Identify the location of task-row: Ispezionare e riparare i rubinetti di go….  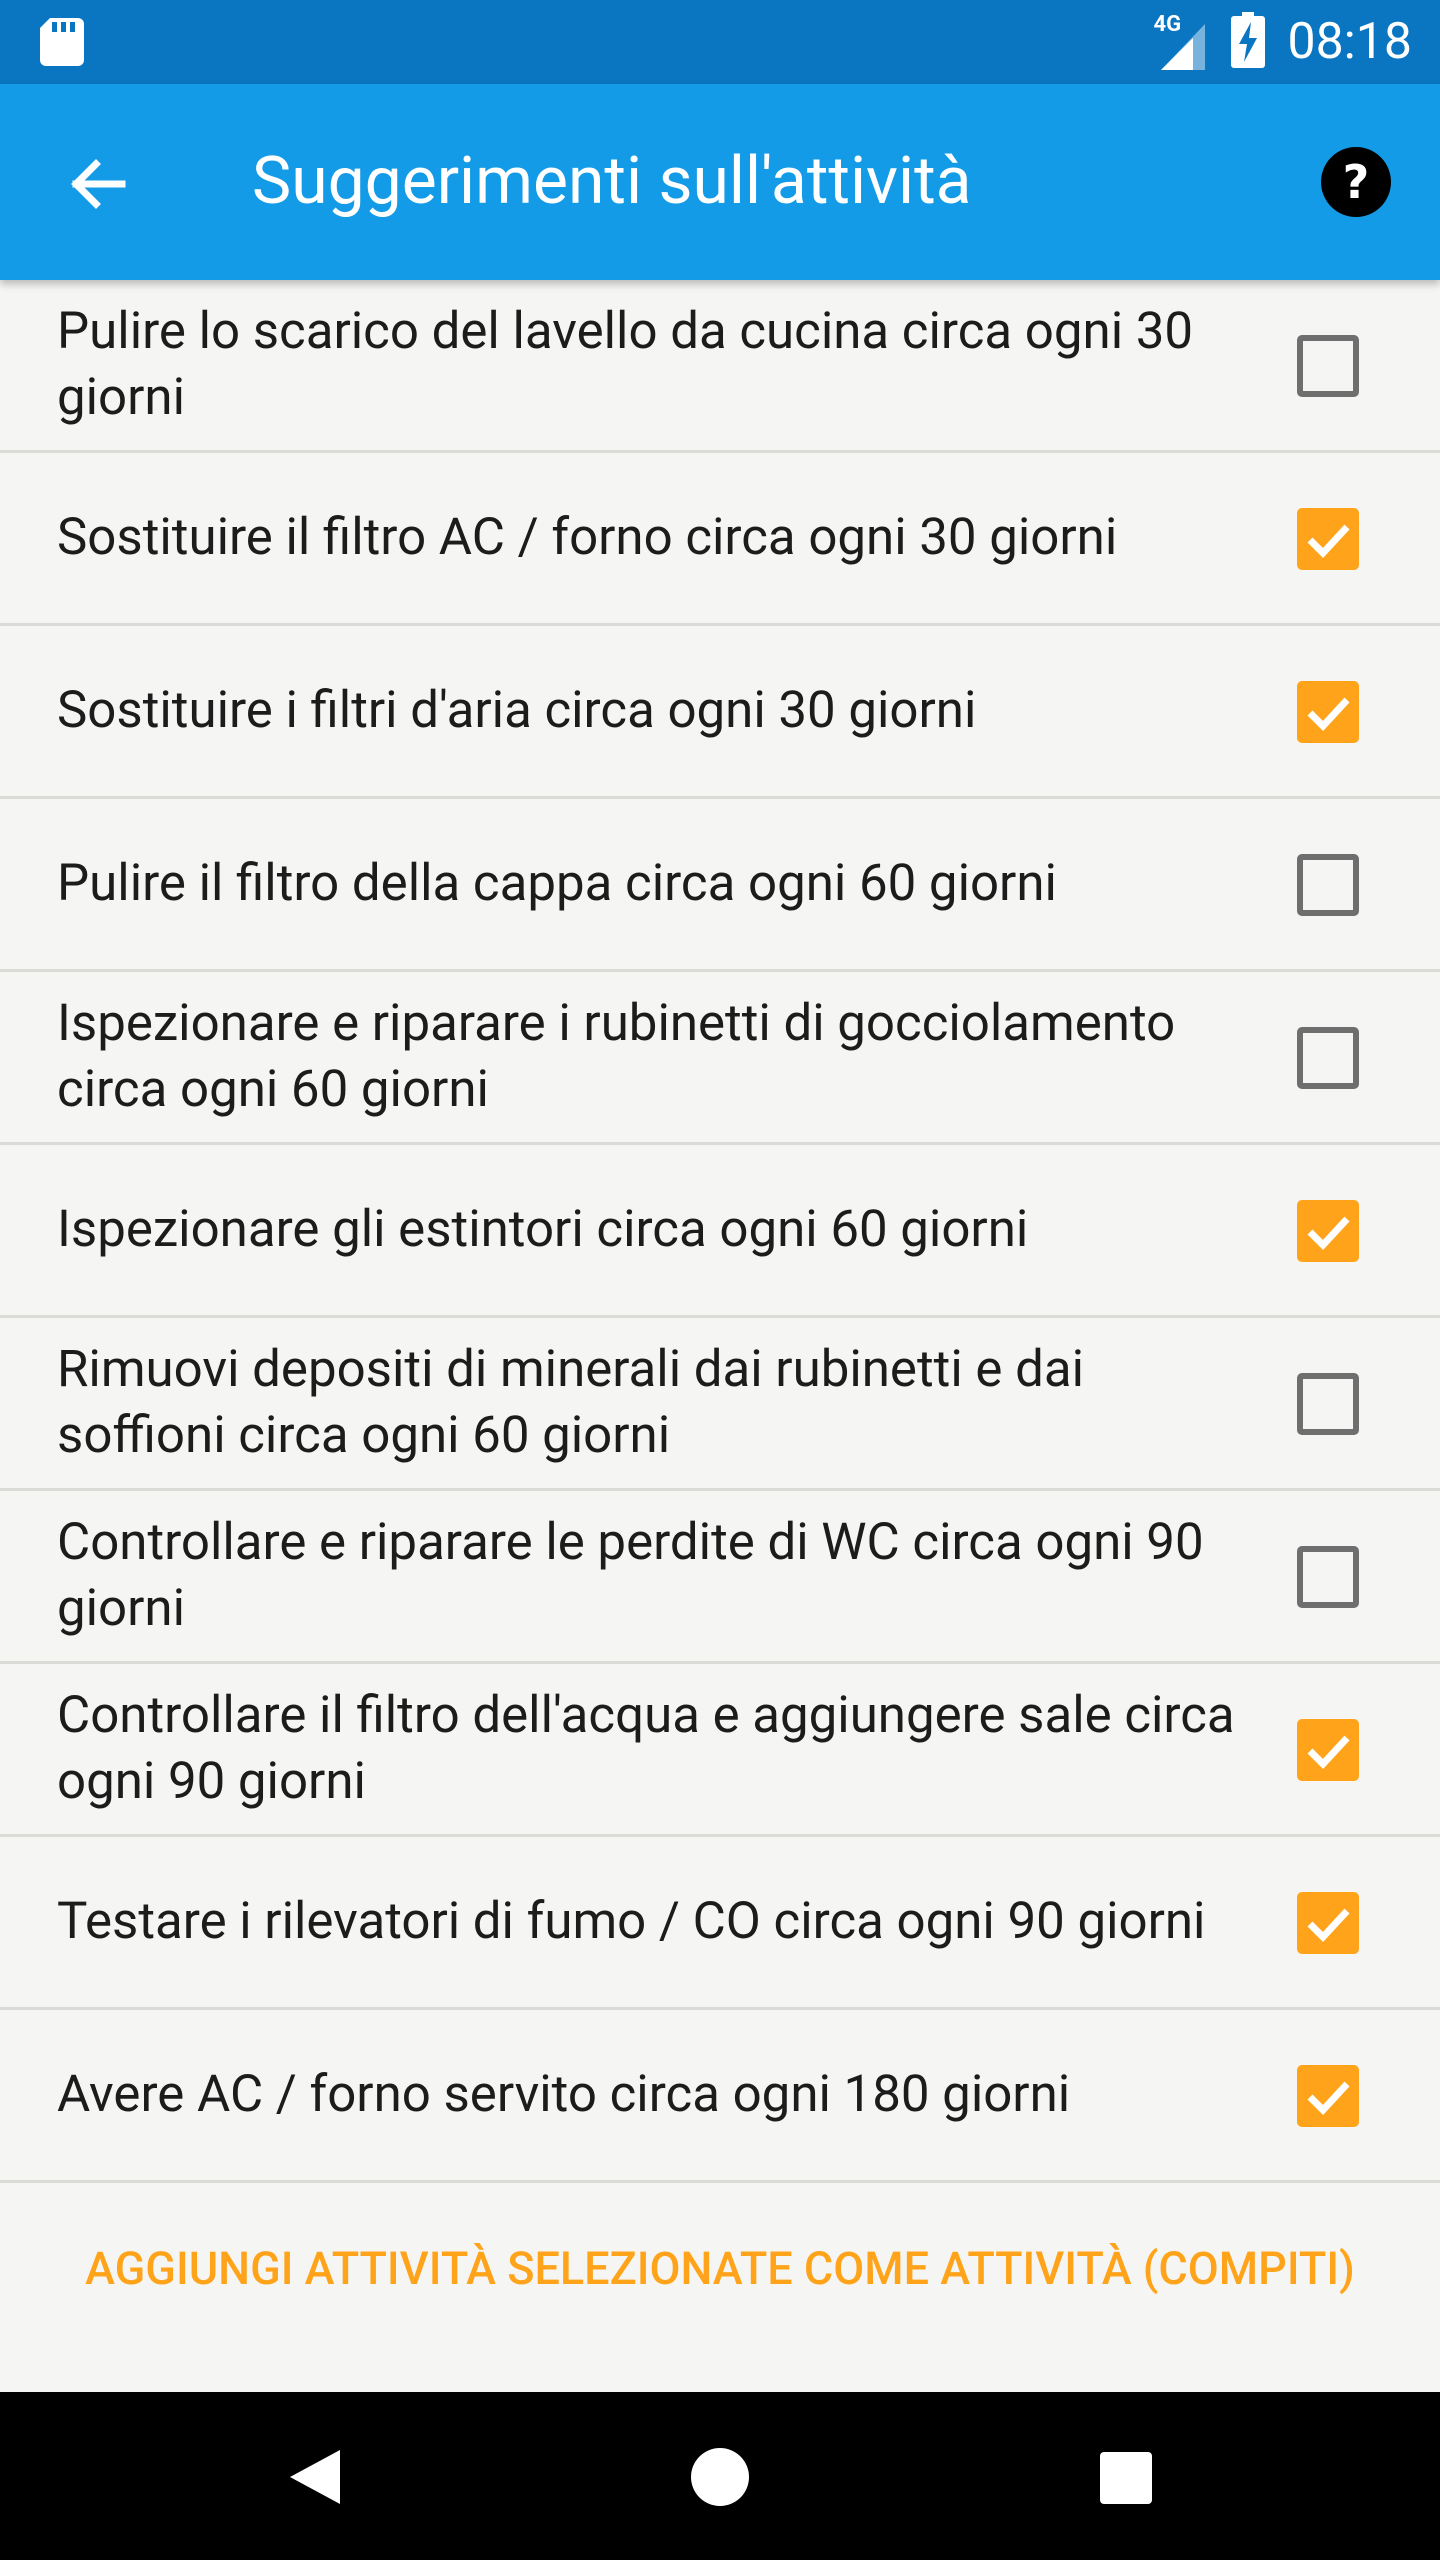
(720, 1058).